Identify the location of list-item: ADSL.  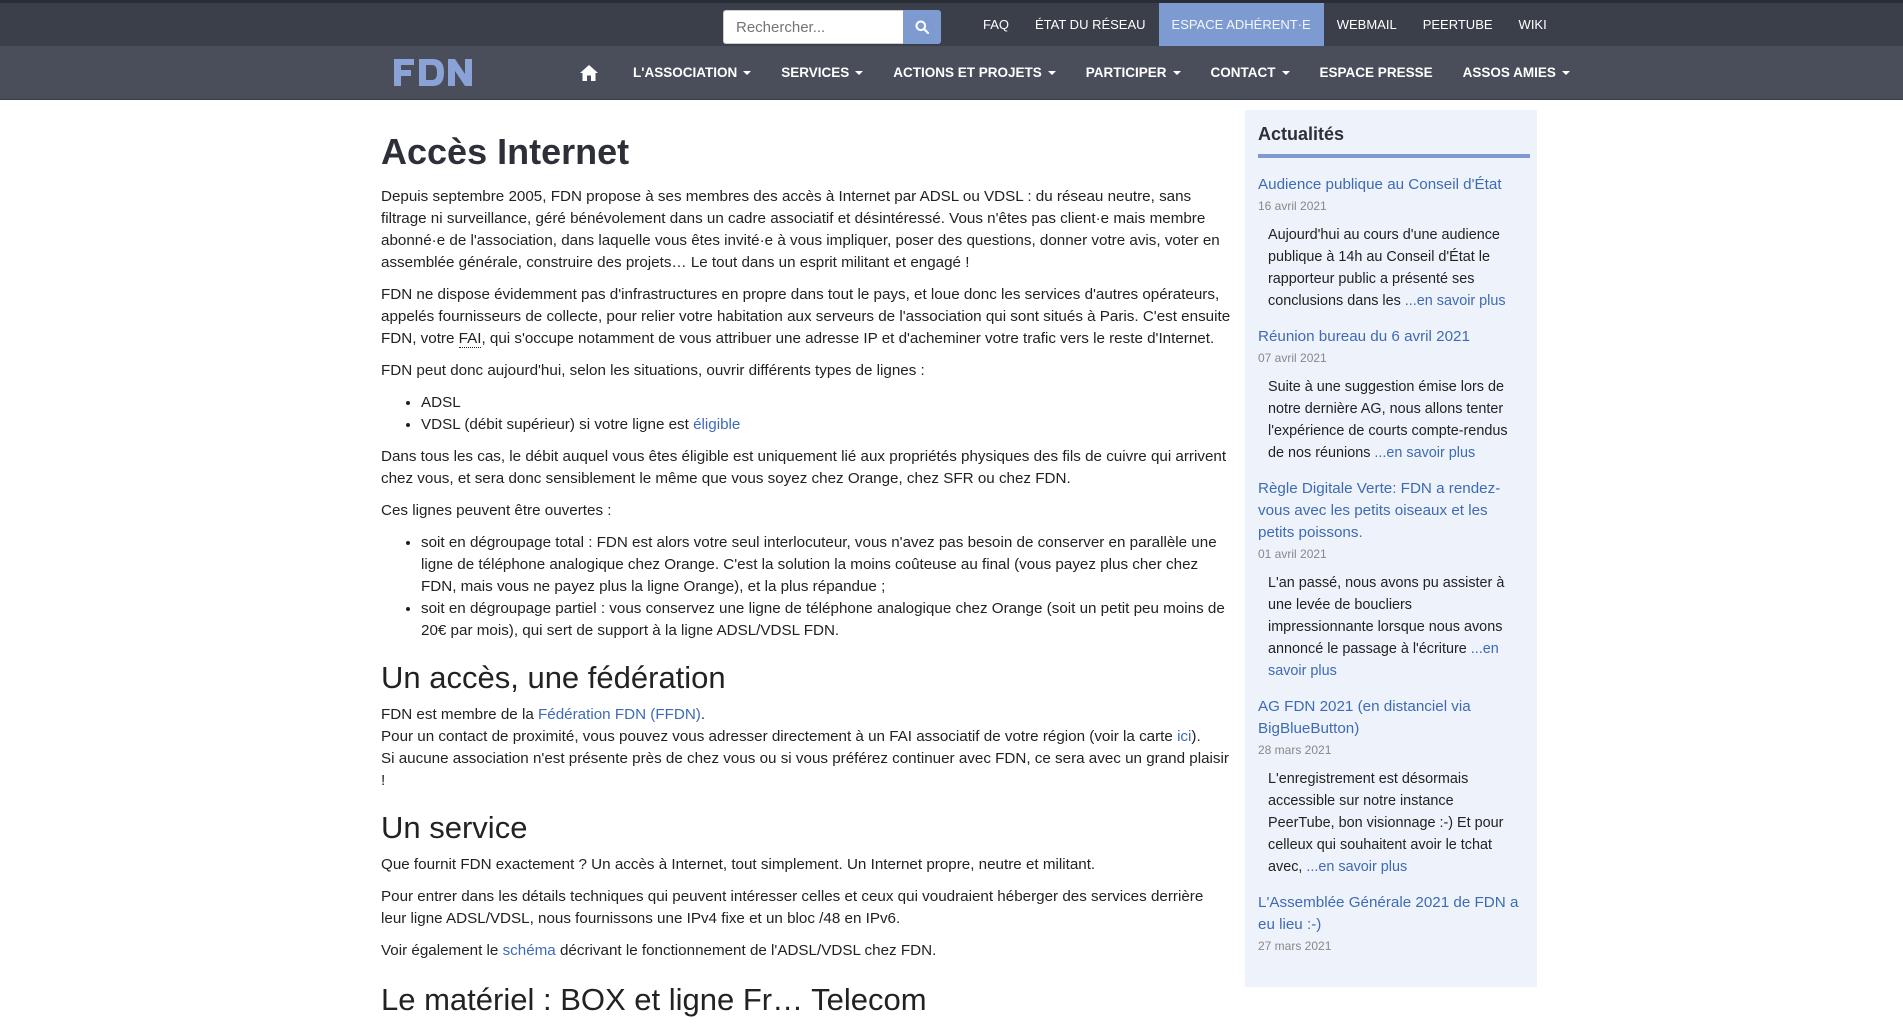
(826, 403).